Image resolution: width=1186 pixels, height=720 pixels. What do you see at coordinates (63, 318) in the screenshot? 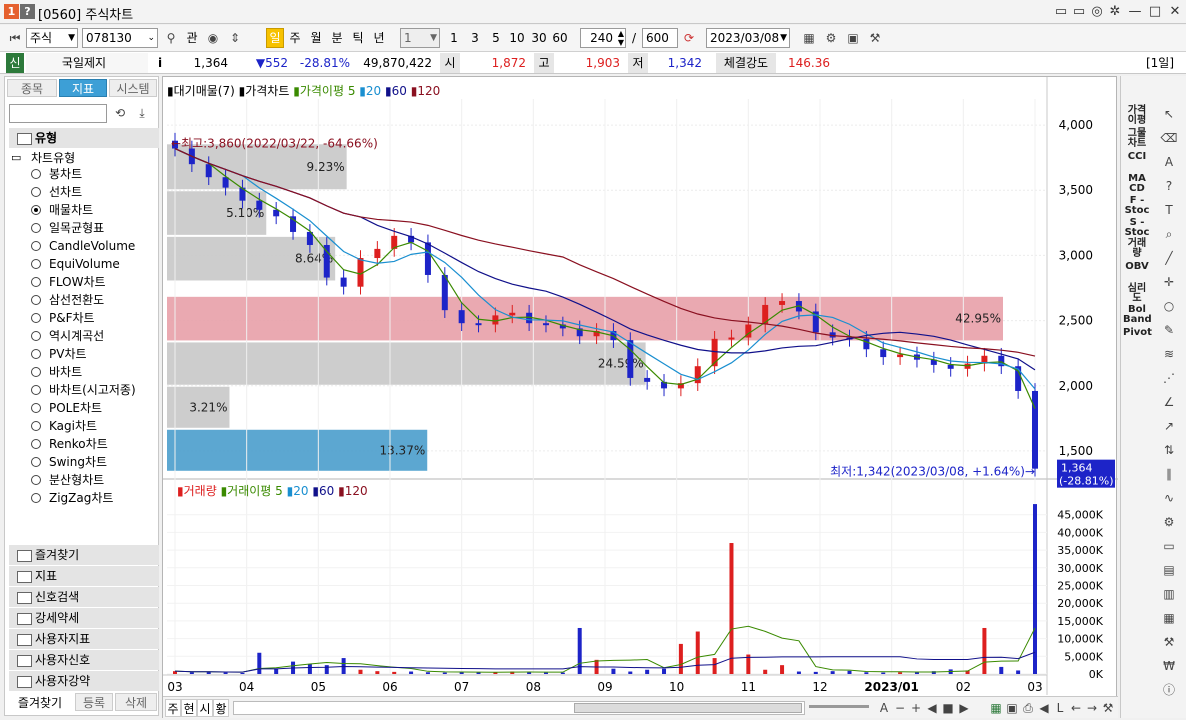
I see `chart-type-option: P&F차트` at bounding box center [63, 318].